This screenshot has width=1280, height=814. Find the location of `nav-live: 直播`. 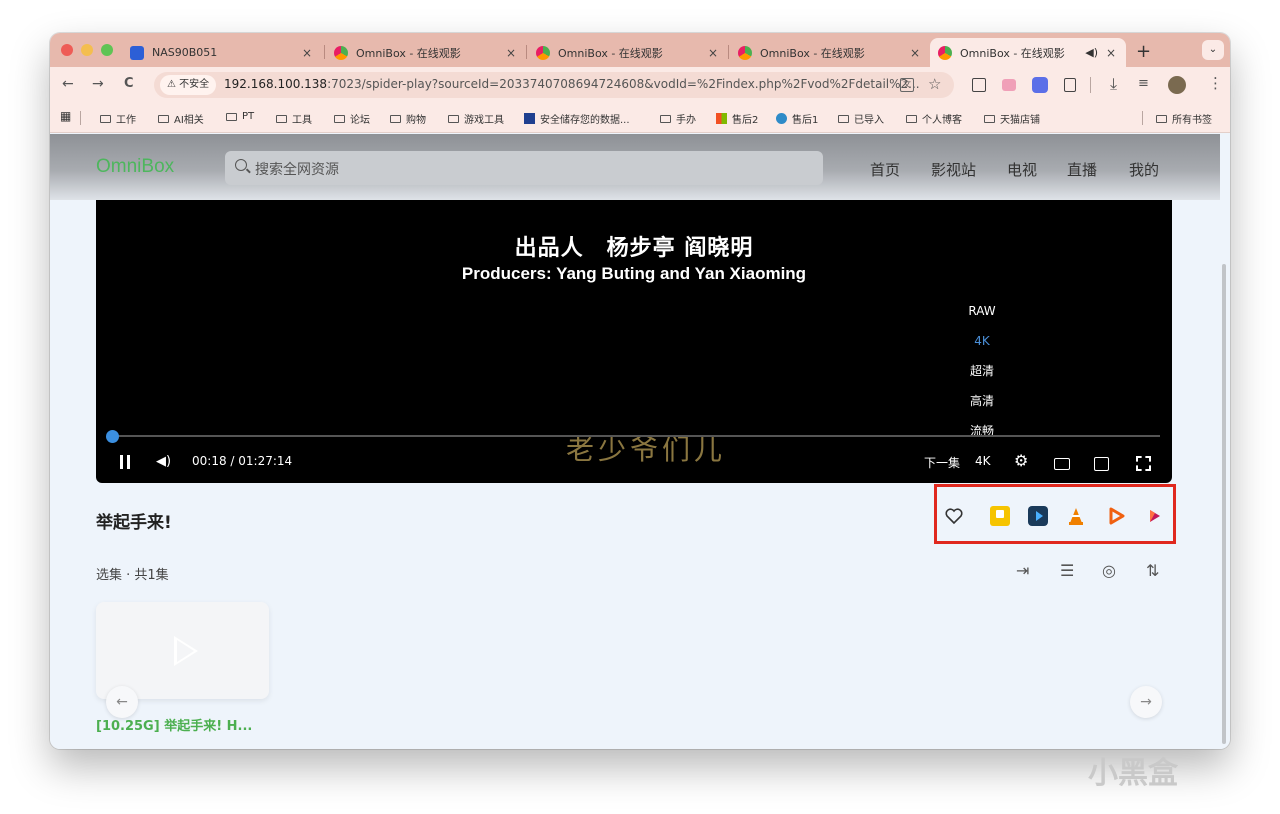

nav-live: 直播 is located at coordinates (1082, 169).